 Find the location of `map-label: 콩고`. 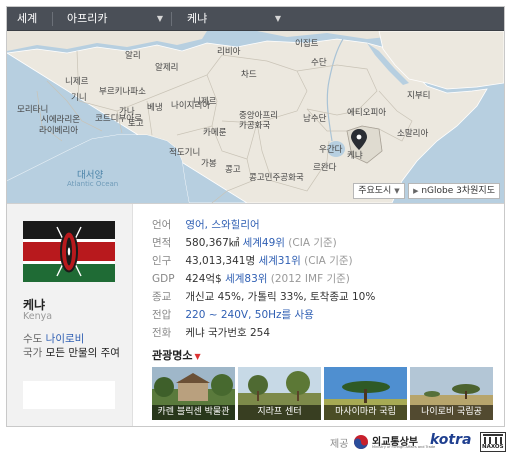

map-label: 콩고 is located at coordinates (233, 170).